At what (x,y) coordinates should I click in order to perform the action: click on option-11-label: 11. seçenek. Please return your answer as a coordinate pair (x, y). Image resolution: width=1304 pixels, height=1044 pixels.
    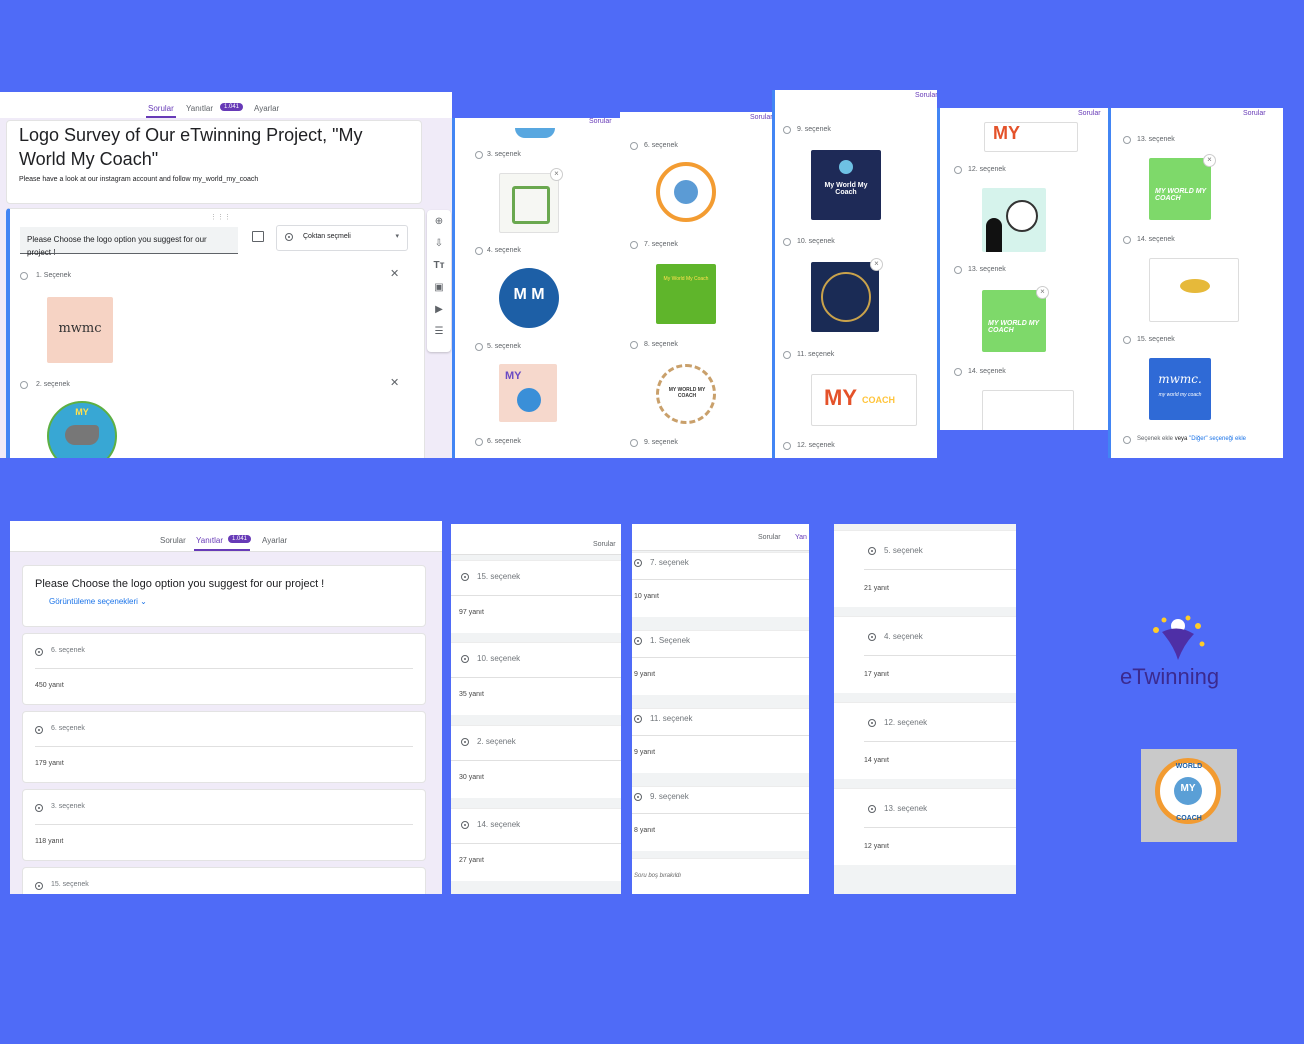
    Looking at the image, I should click on (815, 354).